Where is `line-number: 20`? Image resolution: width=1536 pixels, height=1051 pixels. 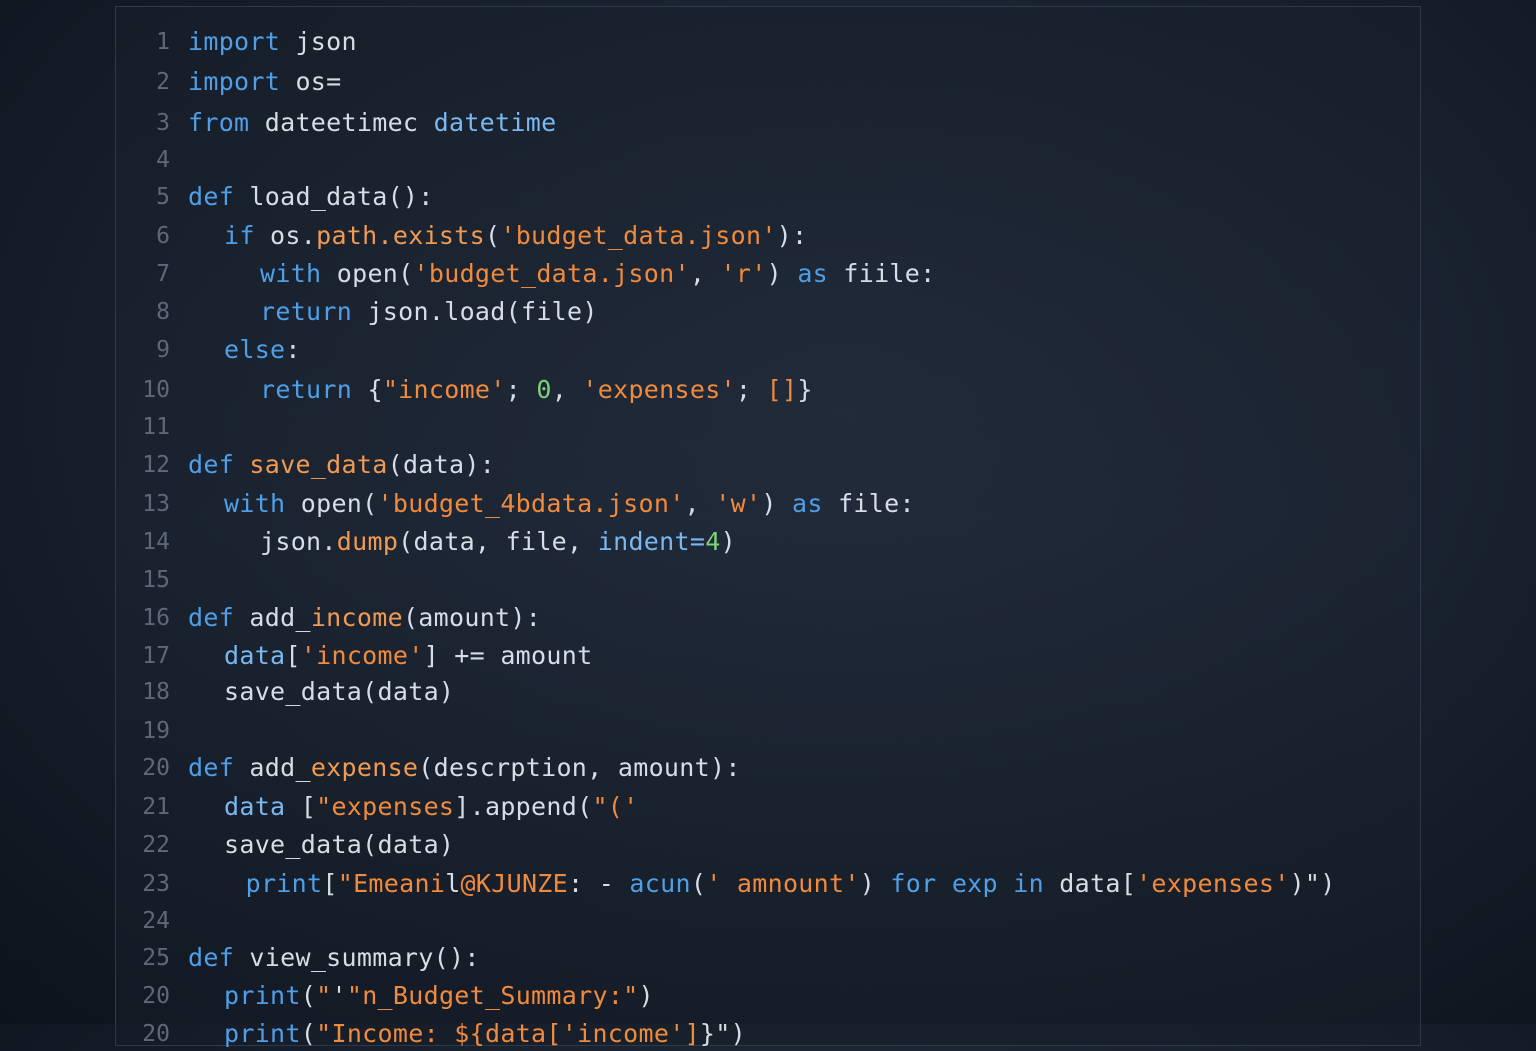 line-number: 20 is located at coordinates (156, 768).